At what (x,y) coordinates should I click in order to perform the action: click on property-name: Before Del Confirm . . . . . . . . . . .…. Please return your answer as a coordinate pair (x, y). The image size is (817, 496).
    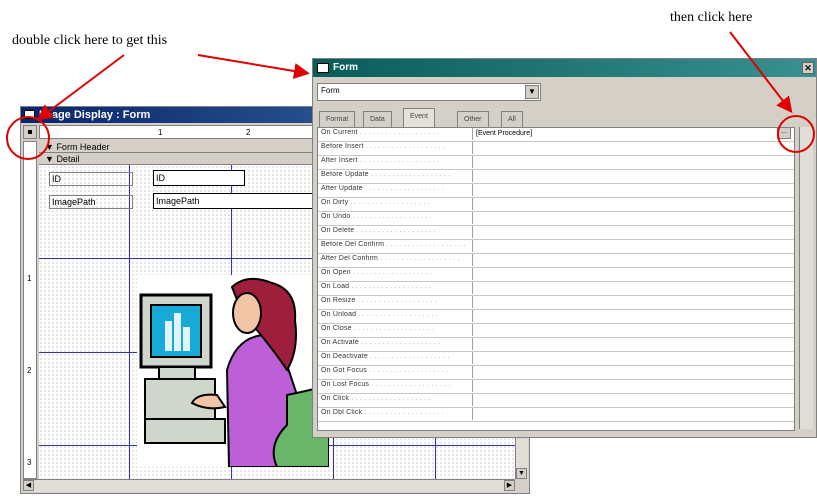
    Looking at the image, I should click on (396, 244).